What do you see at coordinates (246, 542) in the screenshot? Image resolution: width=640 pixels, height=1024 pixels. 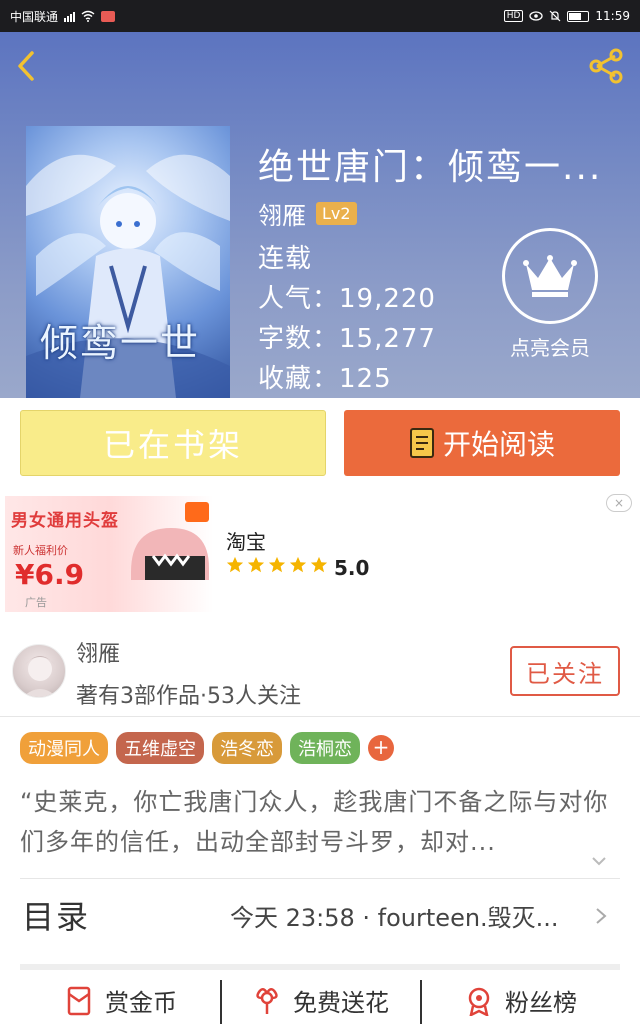 I see `ad-brand: 淘宝` at bounding box center [246, 542].